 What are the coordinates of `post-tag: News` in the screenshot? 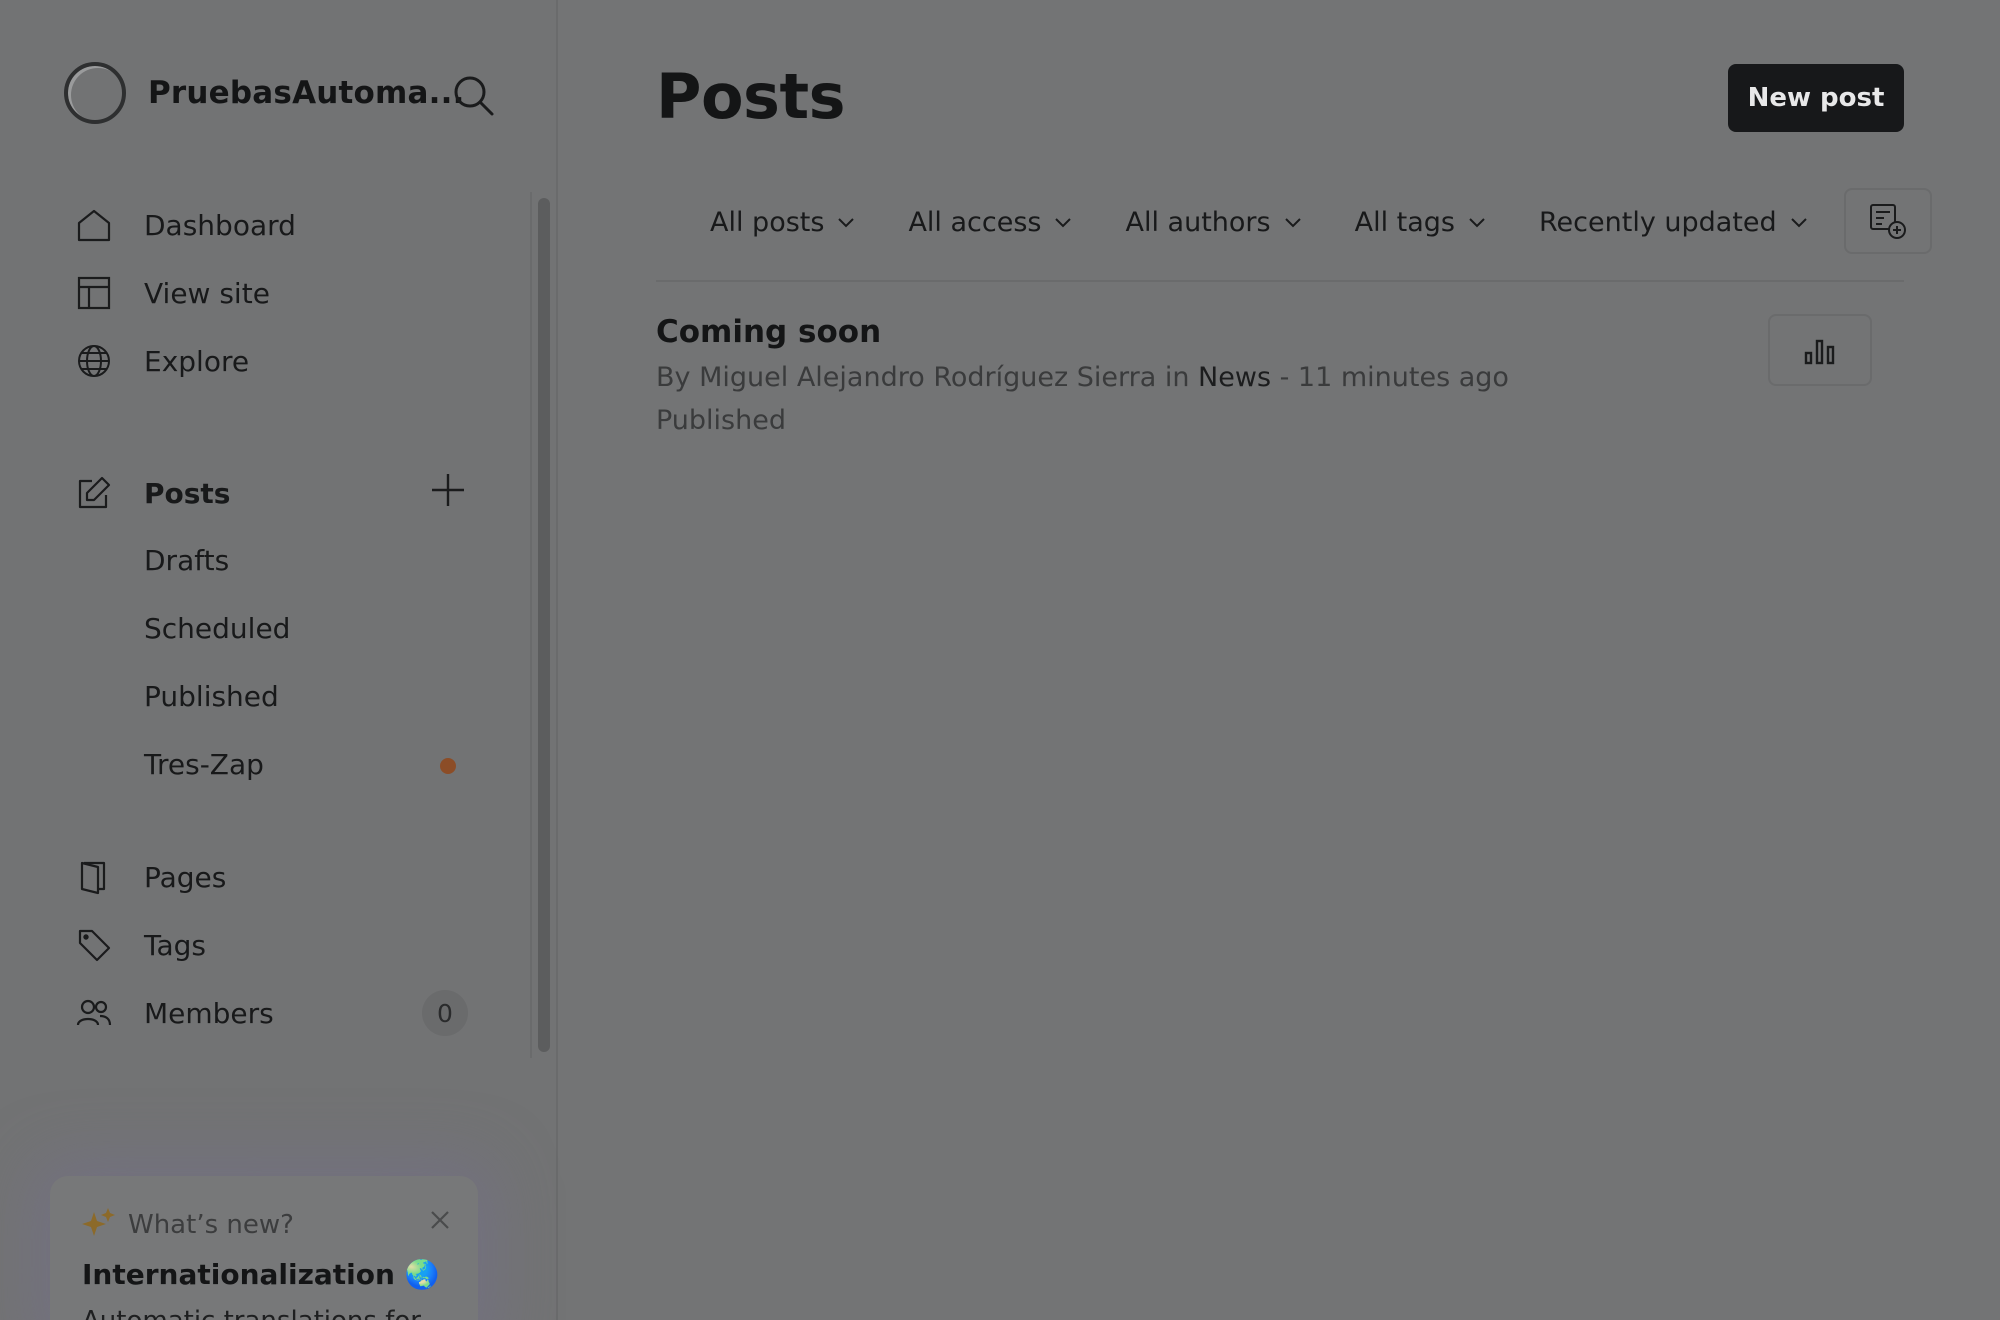 It's located at (1234, 377).